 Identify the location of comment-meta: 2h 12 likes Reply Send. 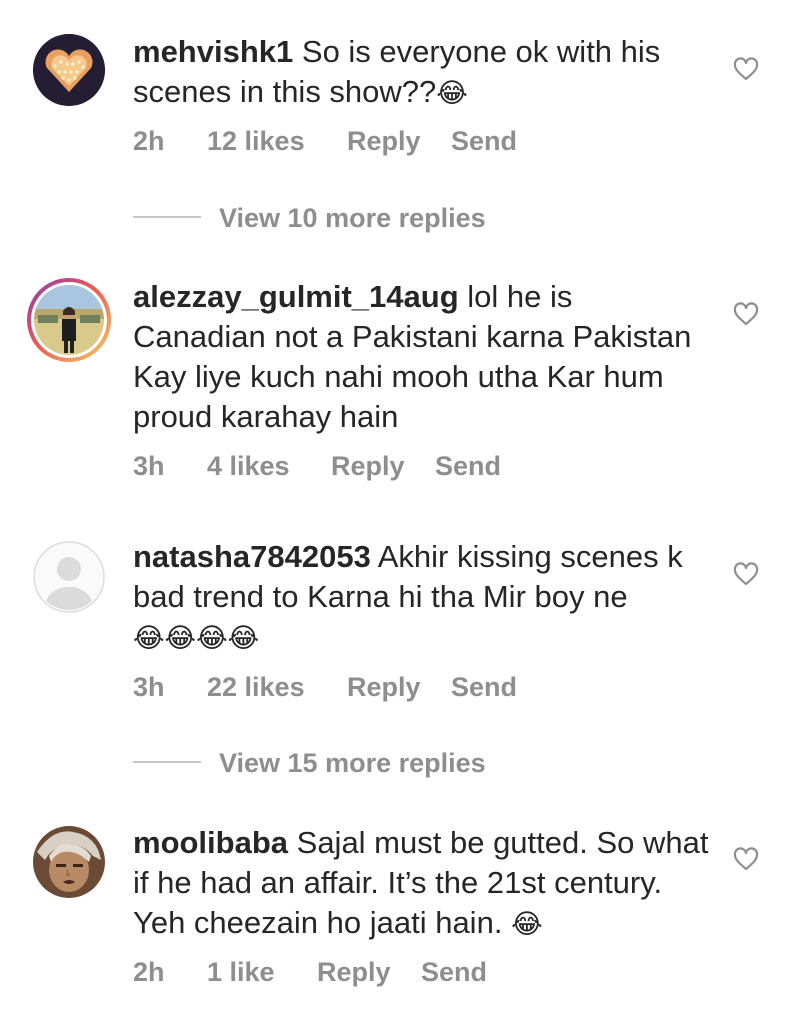
(325, 141).